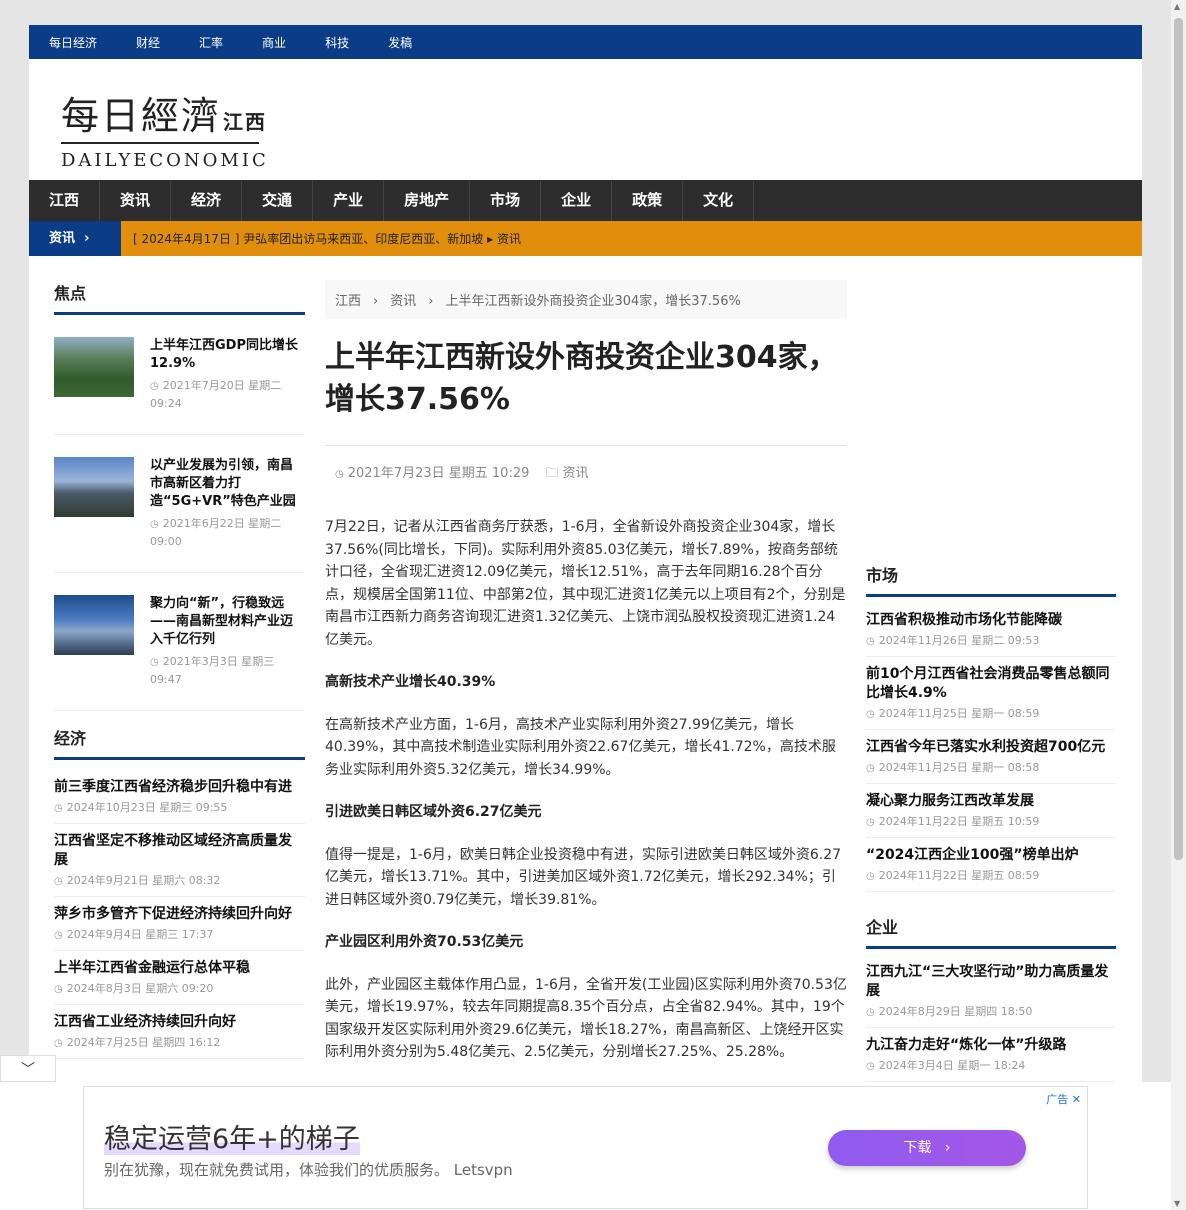  Describe the element at coordinates (179, 742) in the screenshot. I see `economy-section-title: 经济` at that location.